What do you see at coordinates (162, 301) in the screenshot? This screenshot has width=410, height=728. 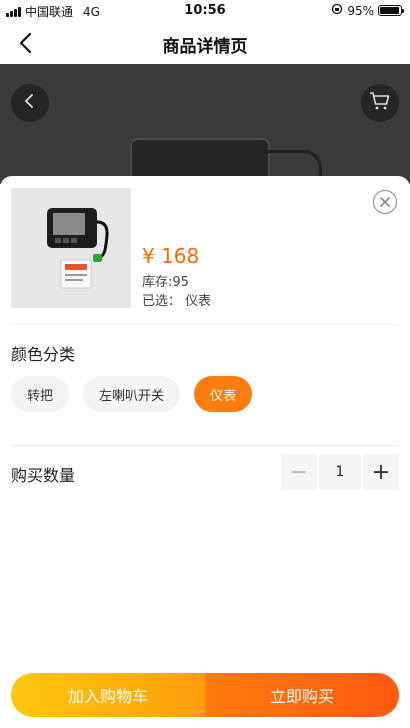 I see `selected-label: 已选：` at bounding box center [162, 301].